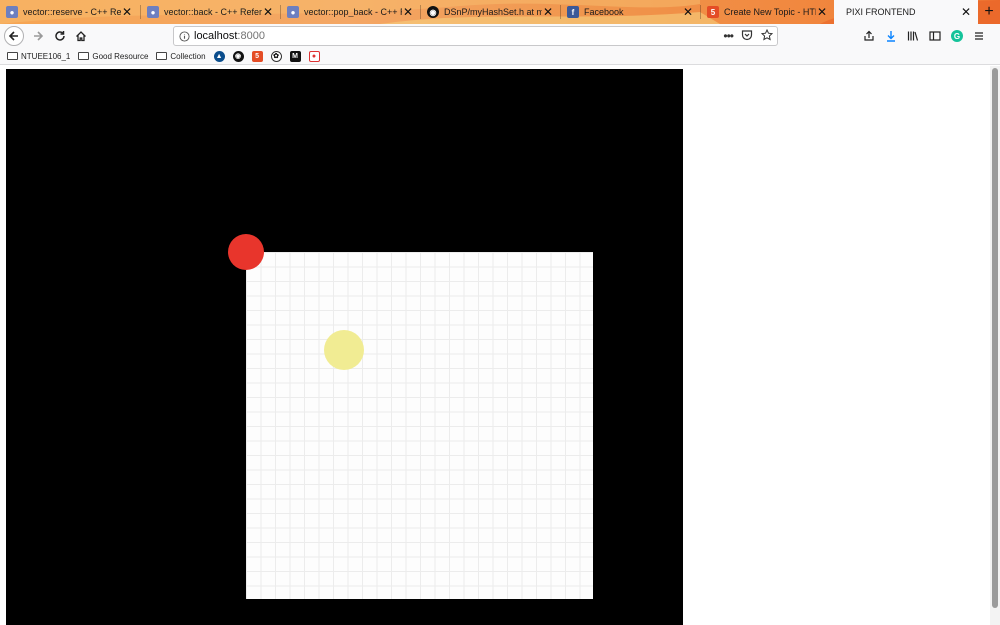 The image size is (1000, 625). I want to click on toolbar-right-icons: G, so click(924, 36).